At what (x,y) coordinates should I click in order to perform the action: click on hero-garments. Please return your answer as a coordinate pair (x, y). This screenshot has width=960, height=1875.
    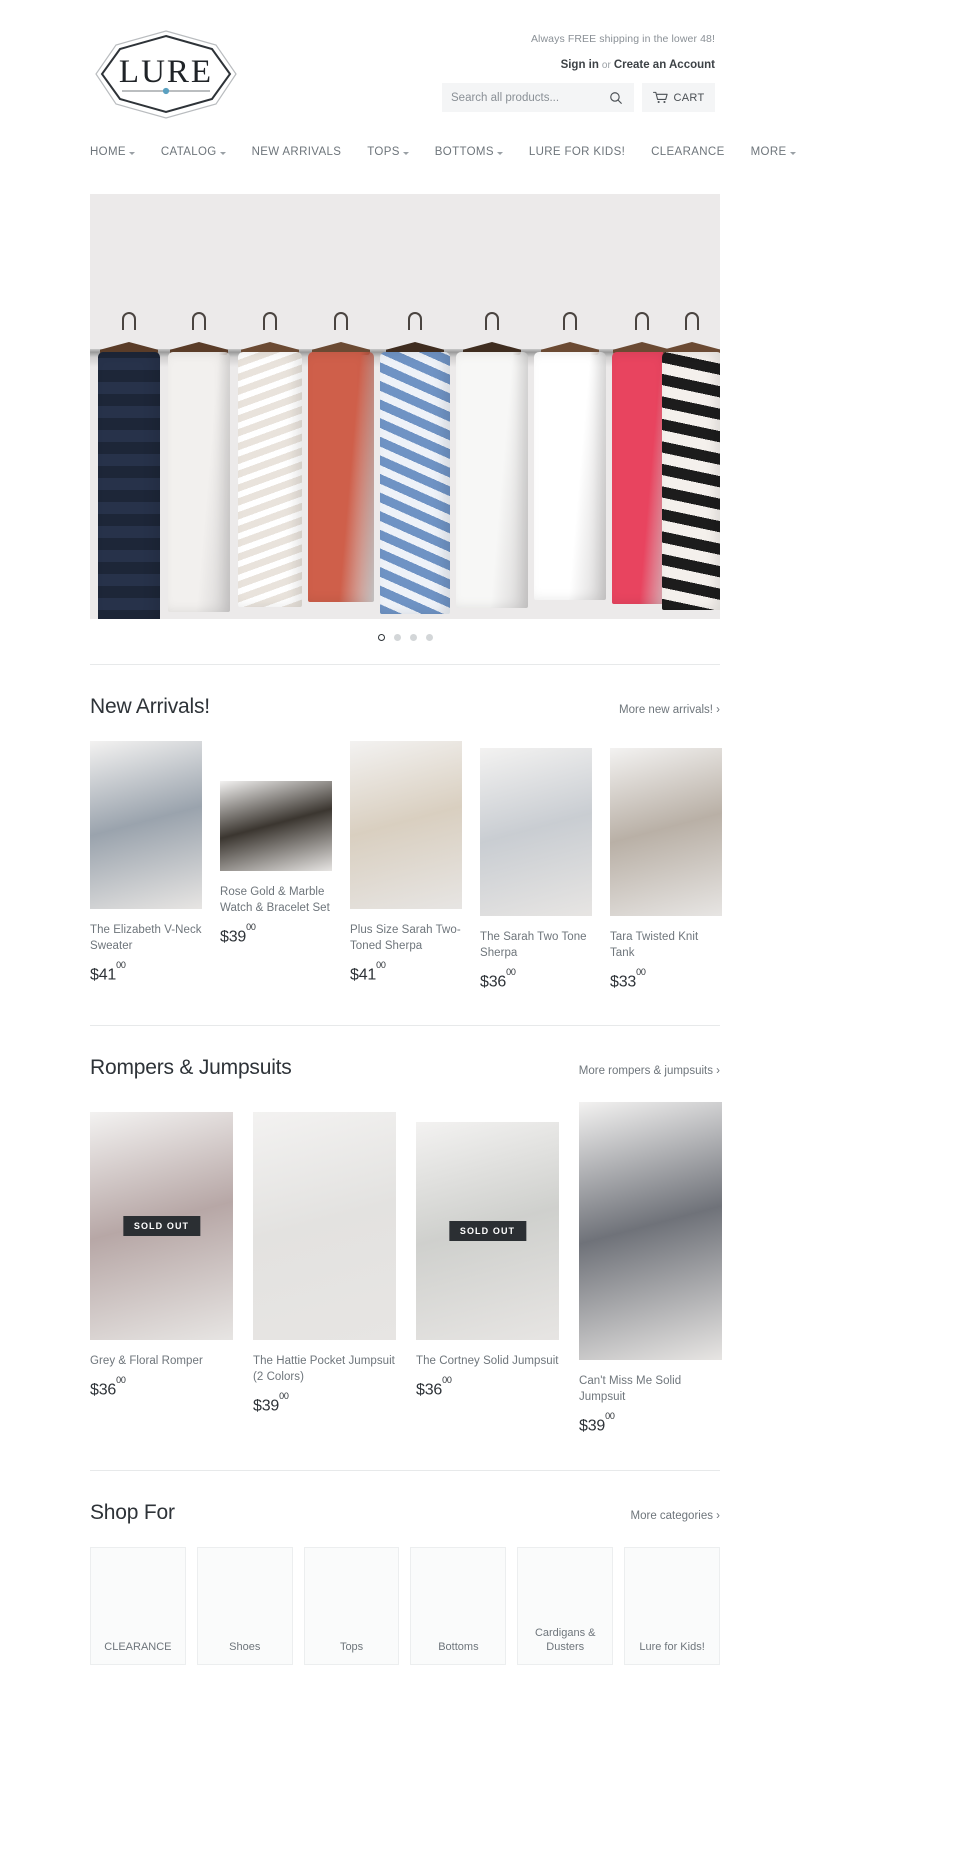
    Looking at the image, I should click on (405, 406).